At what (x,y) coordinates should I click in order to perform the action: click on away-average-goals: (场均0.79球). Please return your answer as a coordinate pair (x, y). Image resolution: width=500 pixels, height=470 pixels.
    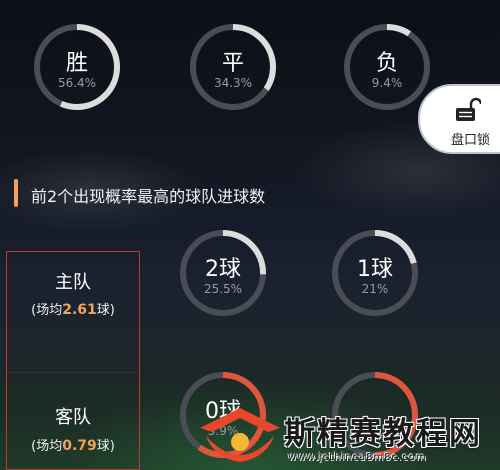
    Looking at the image, I should click on (73, 444).